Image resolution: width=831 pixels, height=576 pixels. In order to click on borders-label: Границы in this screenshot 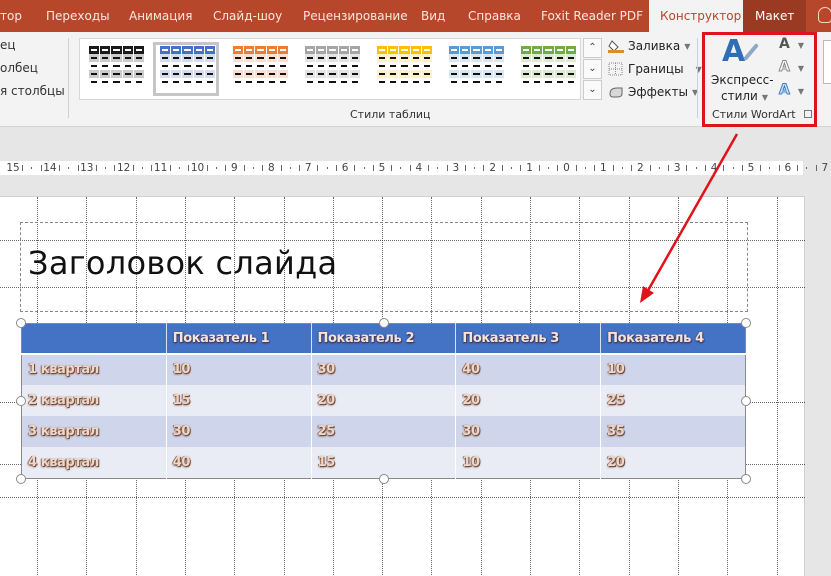, I will do `click(656, 69)`.